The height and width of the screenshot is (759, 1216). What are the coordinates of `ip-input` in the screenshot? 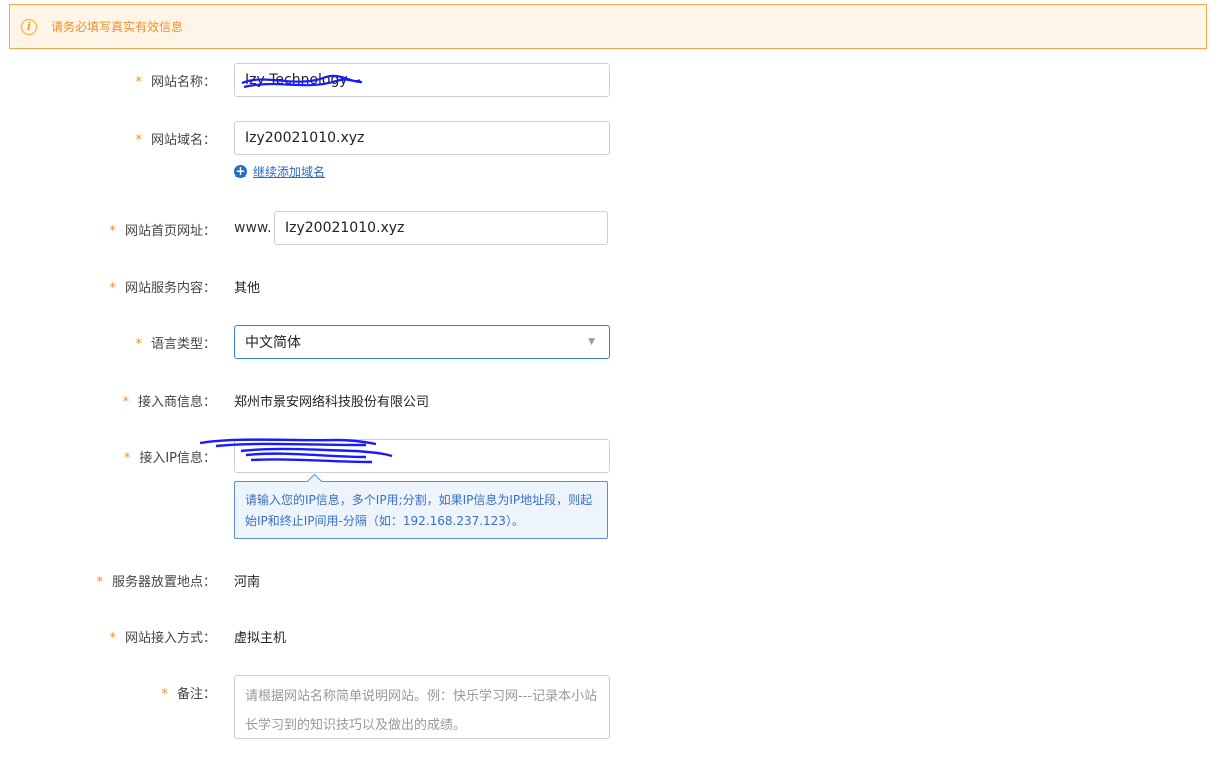 It's located at (422, 456).